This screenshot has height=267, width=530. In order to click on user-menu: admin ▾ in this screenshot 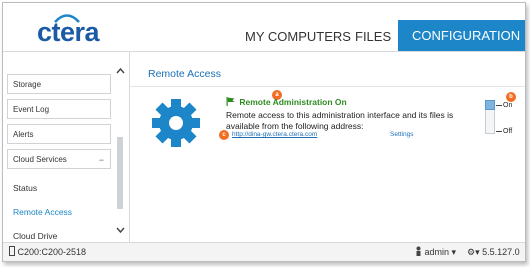, I will do `click(436, 252)`.